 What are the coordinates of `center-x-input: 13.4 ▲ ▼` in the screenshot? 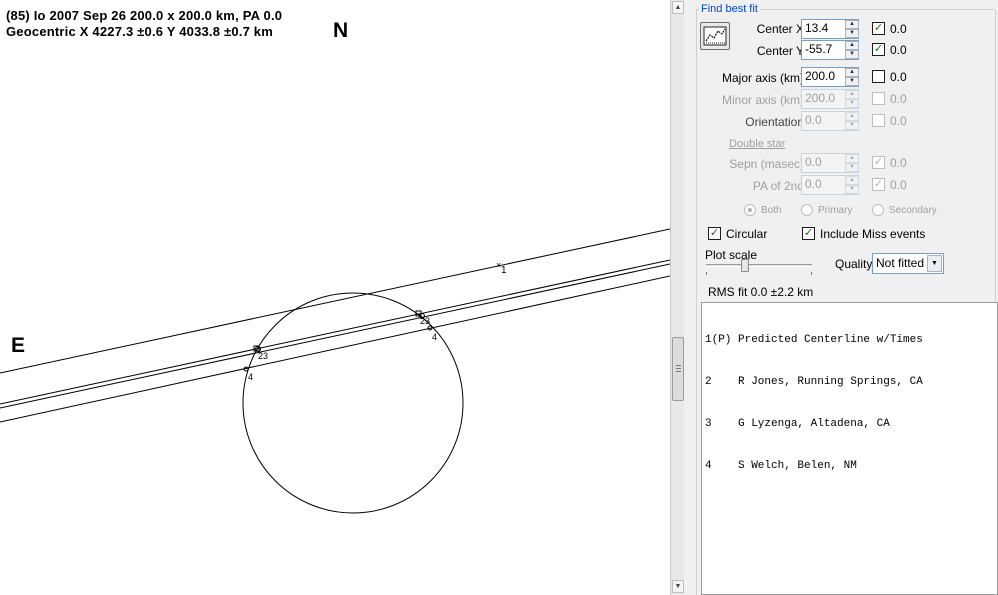 It's located at (830, 29).